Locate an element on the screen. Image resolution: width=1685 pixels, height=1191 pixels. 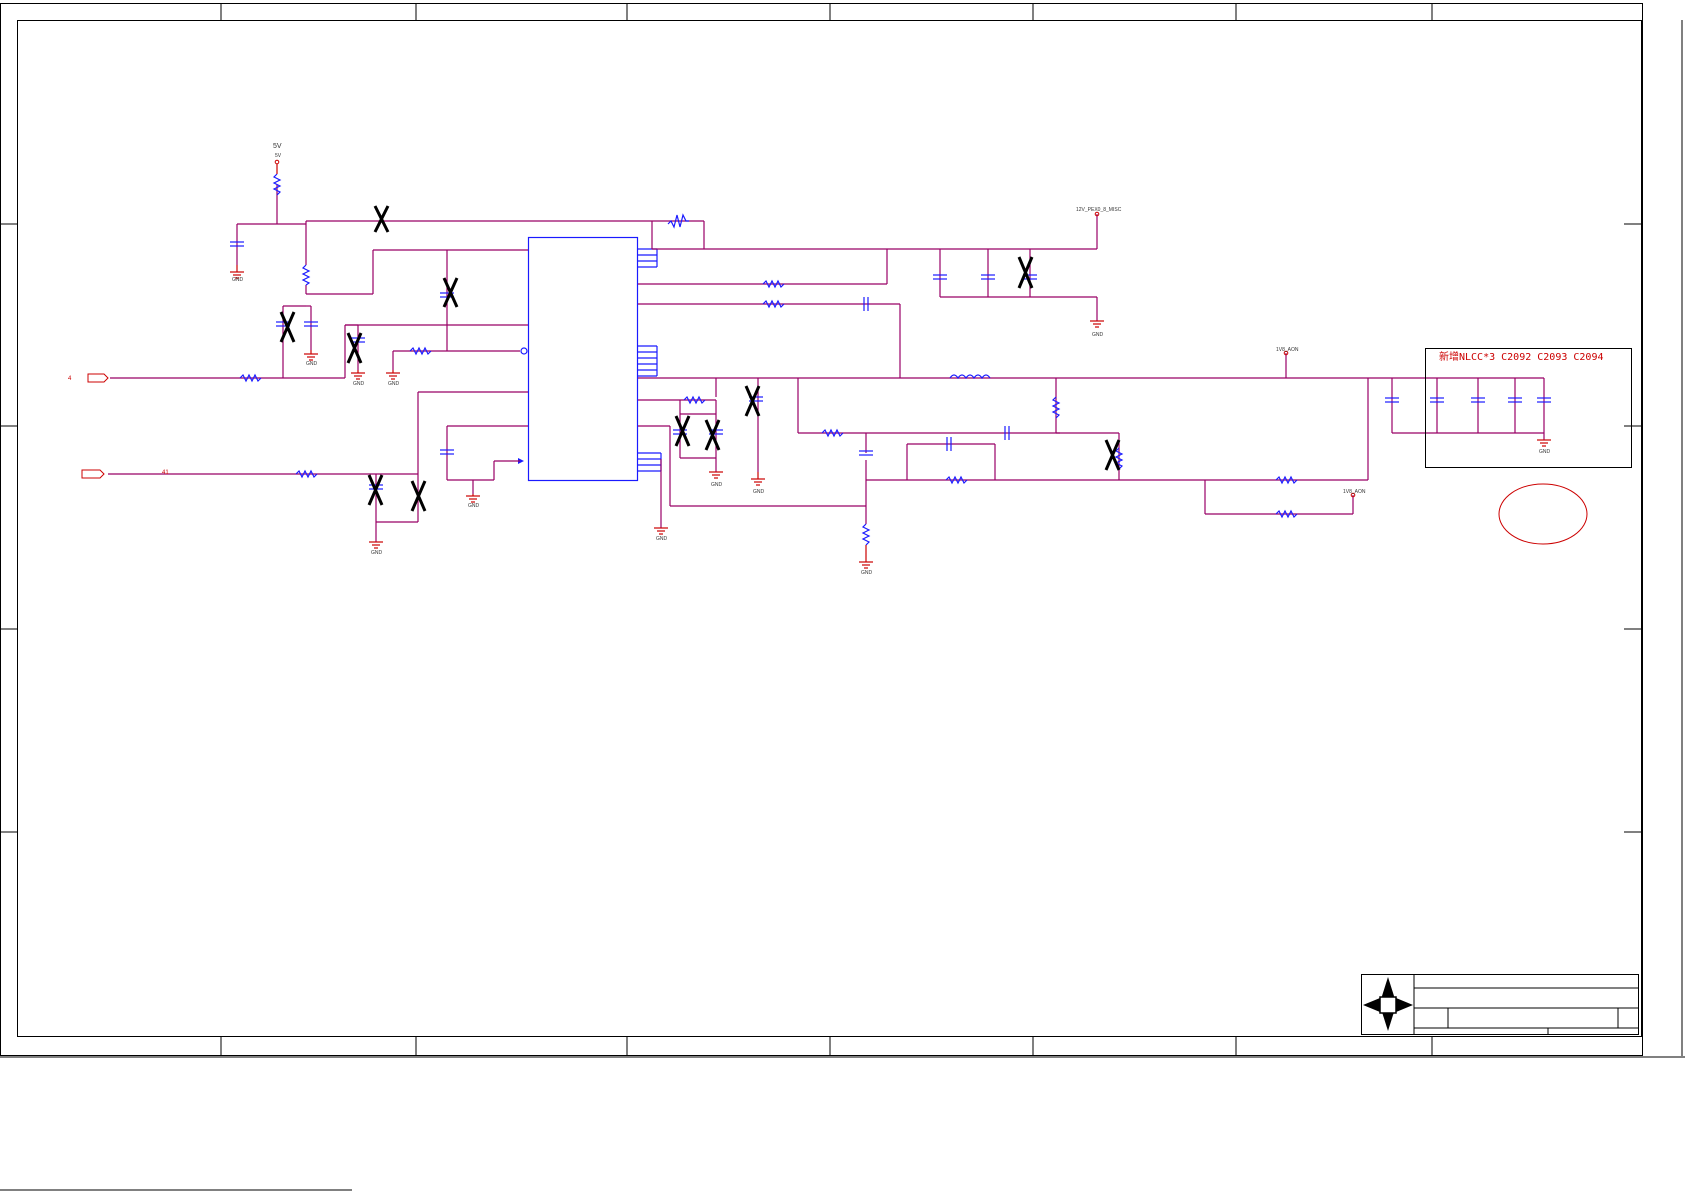
port-41-connector is located at coordinates (93, 474).